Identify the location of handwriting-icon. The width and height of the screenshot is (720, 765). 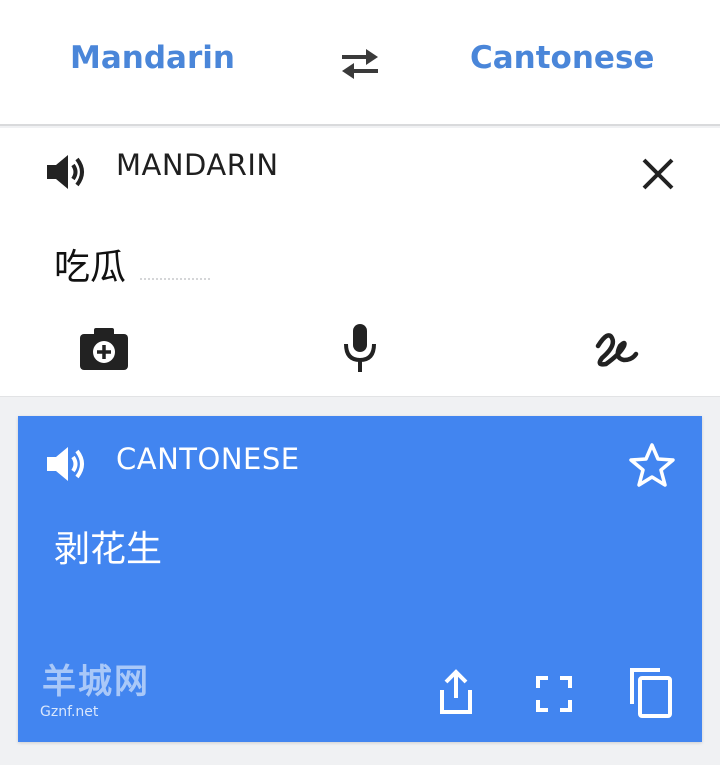
(617, 349).